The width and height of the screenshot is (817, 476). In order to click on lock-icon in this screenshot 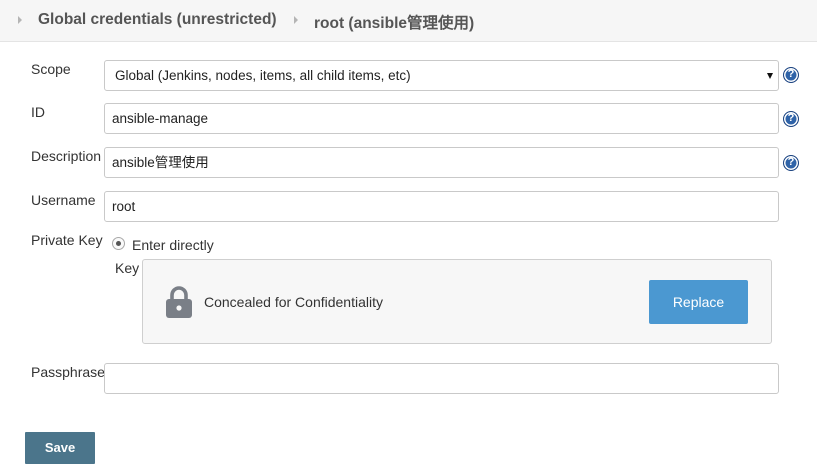, I will do `click(179, 302)`.